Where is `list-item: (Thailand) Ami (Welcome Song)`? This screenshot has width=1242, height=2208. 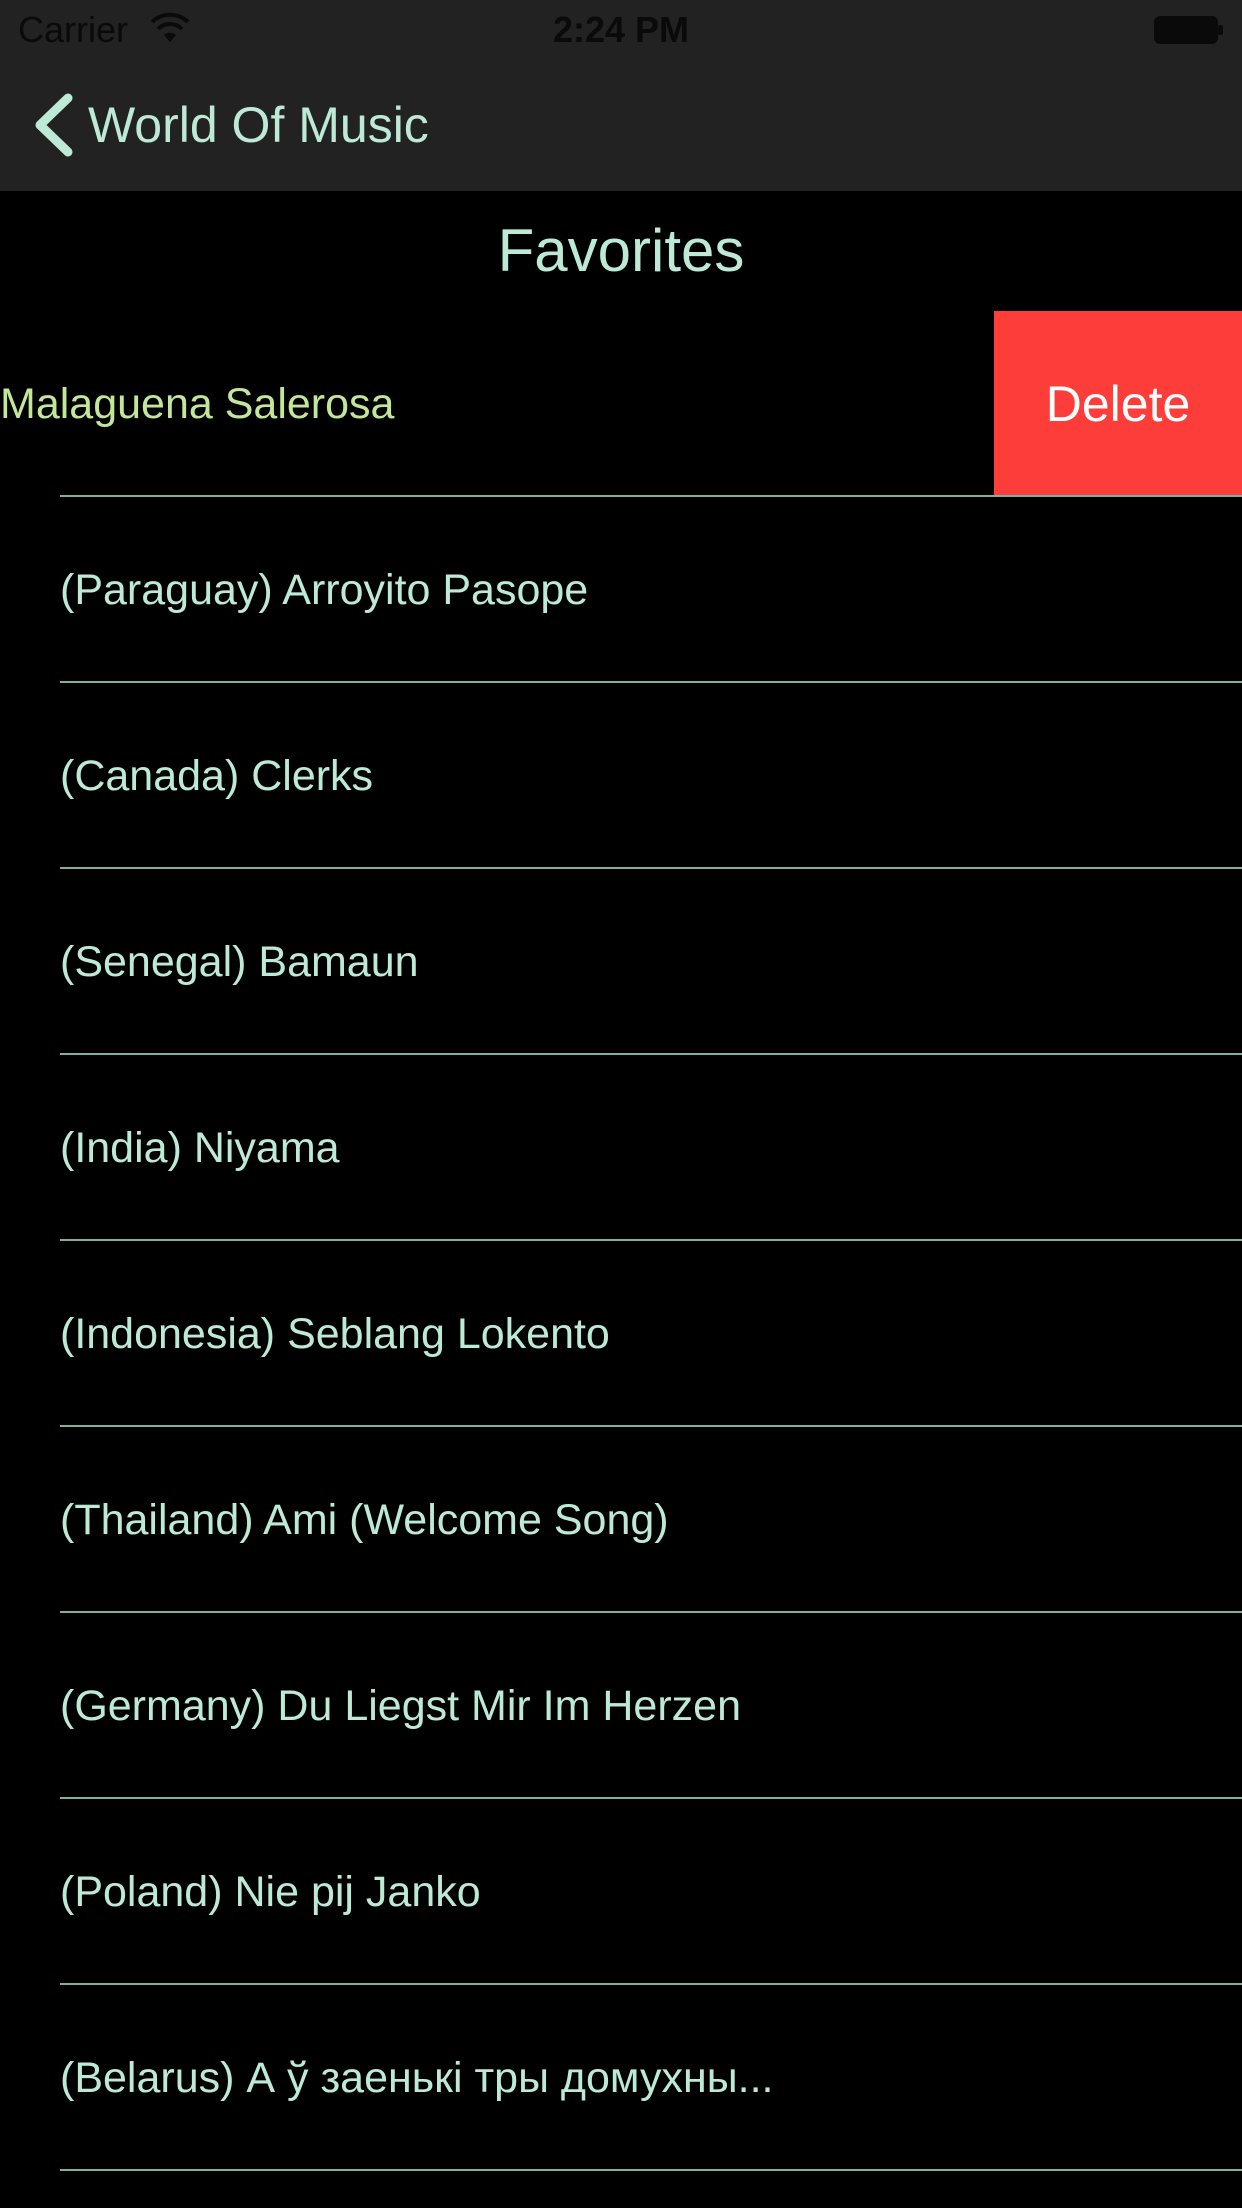 list-item: (Thailand) Ami (Welcome Song) is located at coordinates (621, 1520).